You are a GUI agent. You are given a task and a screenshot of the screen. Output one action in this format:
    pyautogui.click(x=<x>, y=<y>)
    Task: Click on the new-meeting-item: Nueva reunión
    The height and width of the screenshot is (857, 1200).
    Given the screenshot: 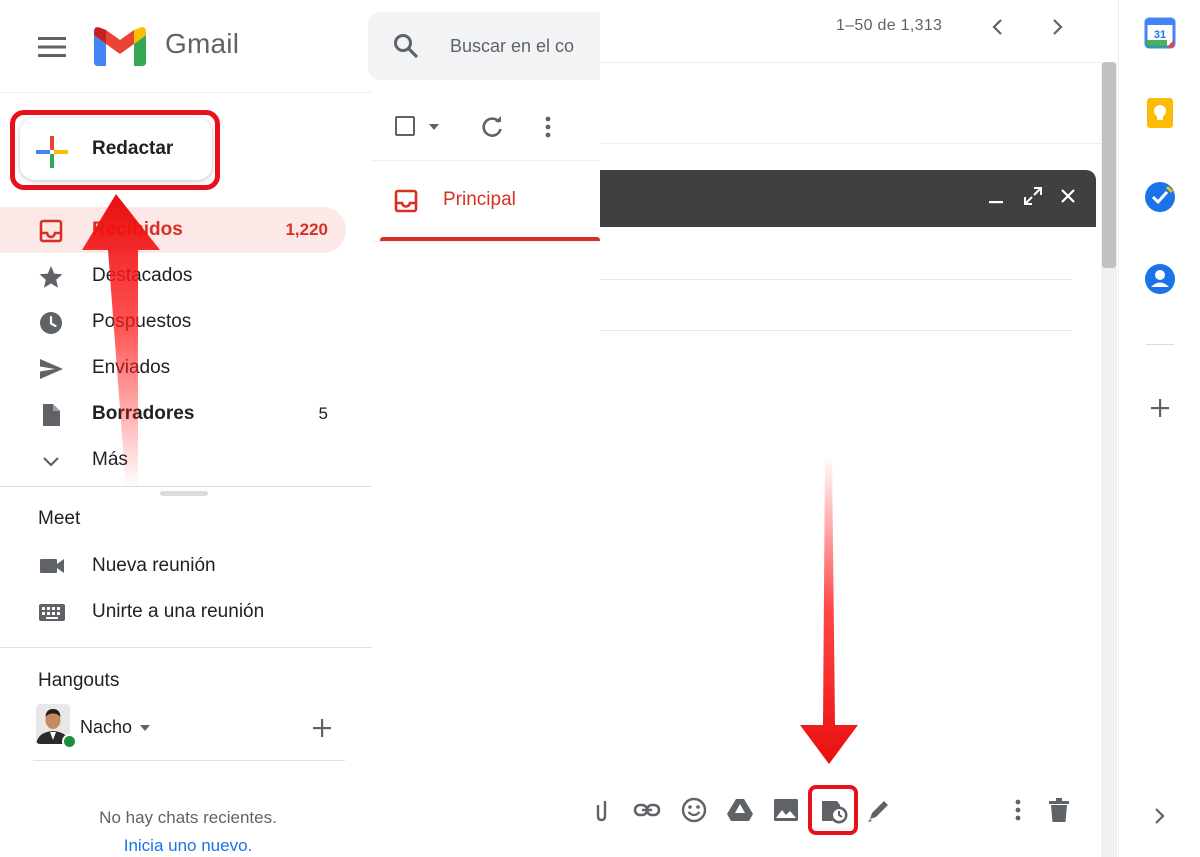 What is the action you would take?
    pyautogui.click(x=180, y=566)
    